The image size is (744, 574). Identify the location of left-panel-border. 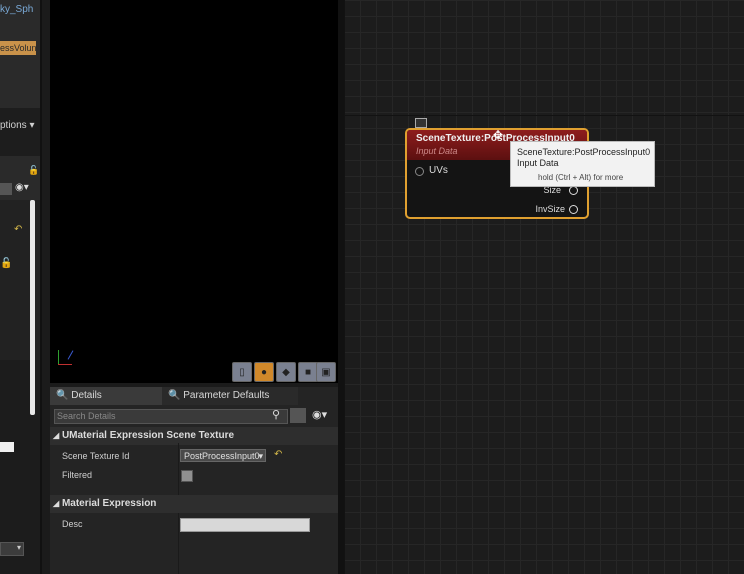
(41, 287).